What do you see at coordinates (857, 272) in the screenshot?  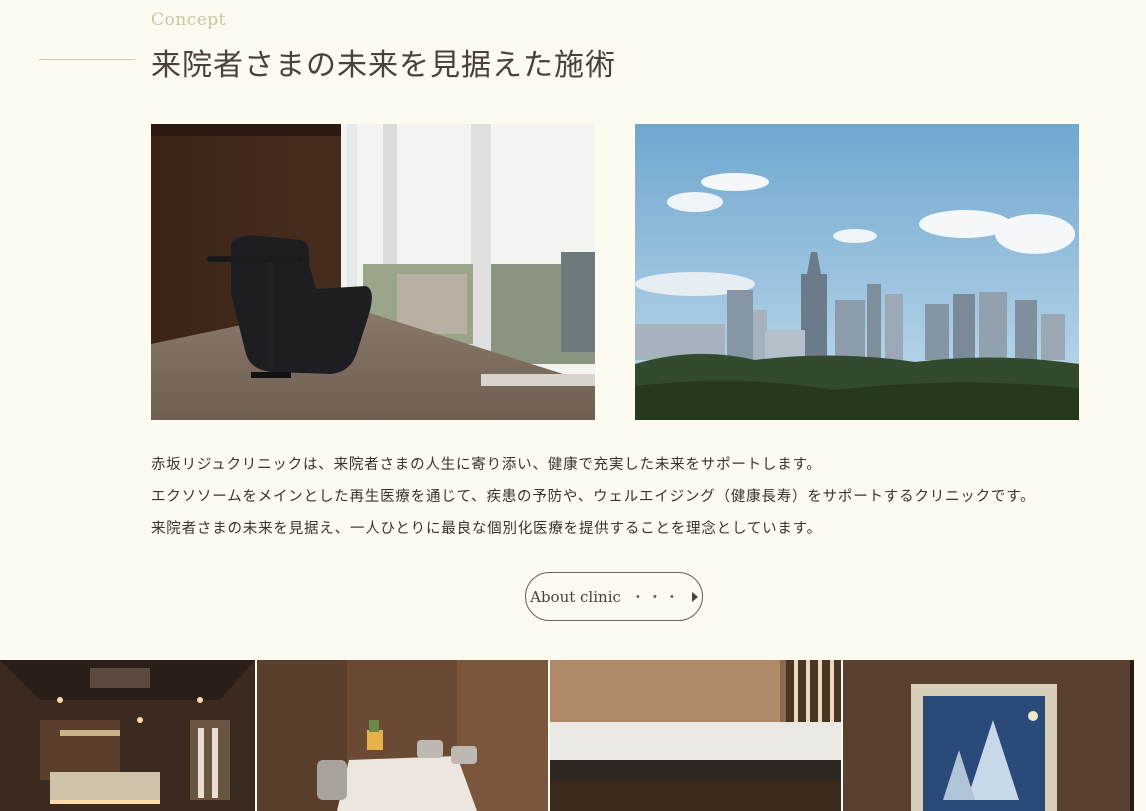 I see `city-skyline-photo` at bounding box center [857, 272].